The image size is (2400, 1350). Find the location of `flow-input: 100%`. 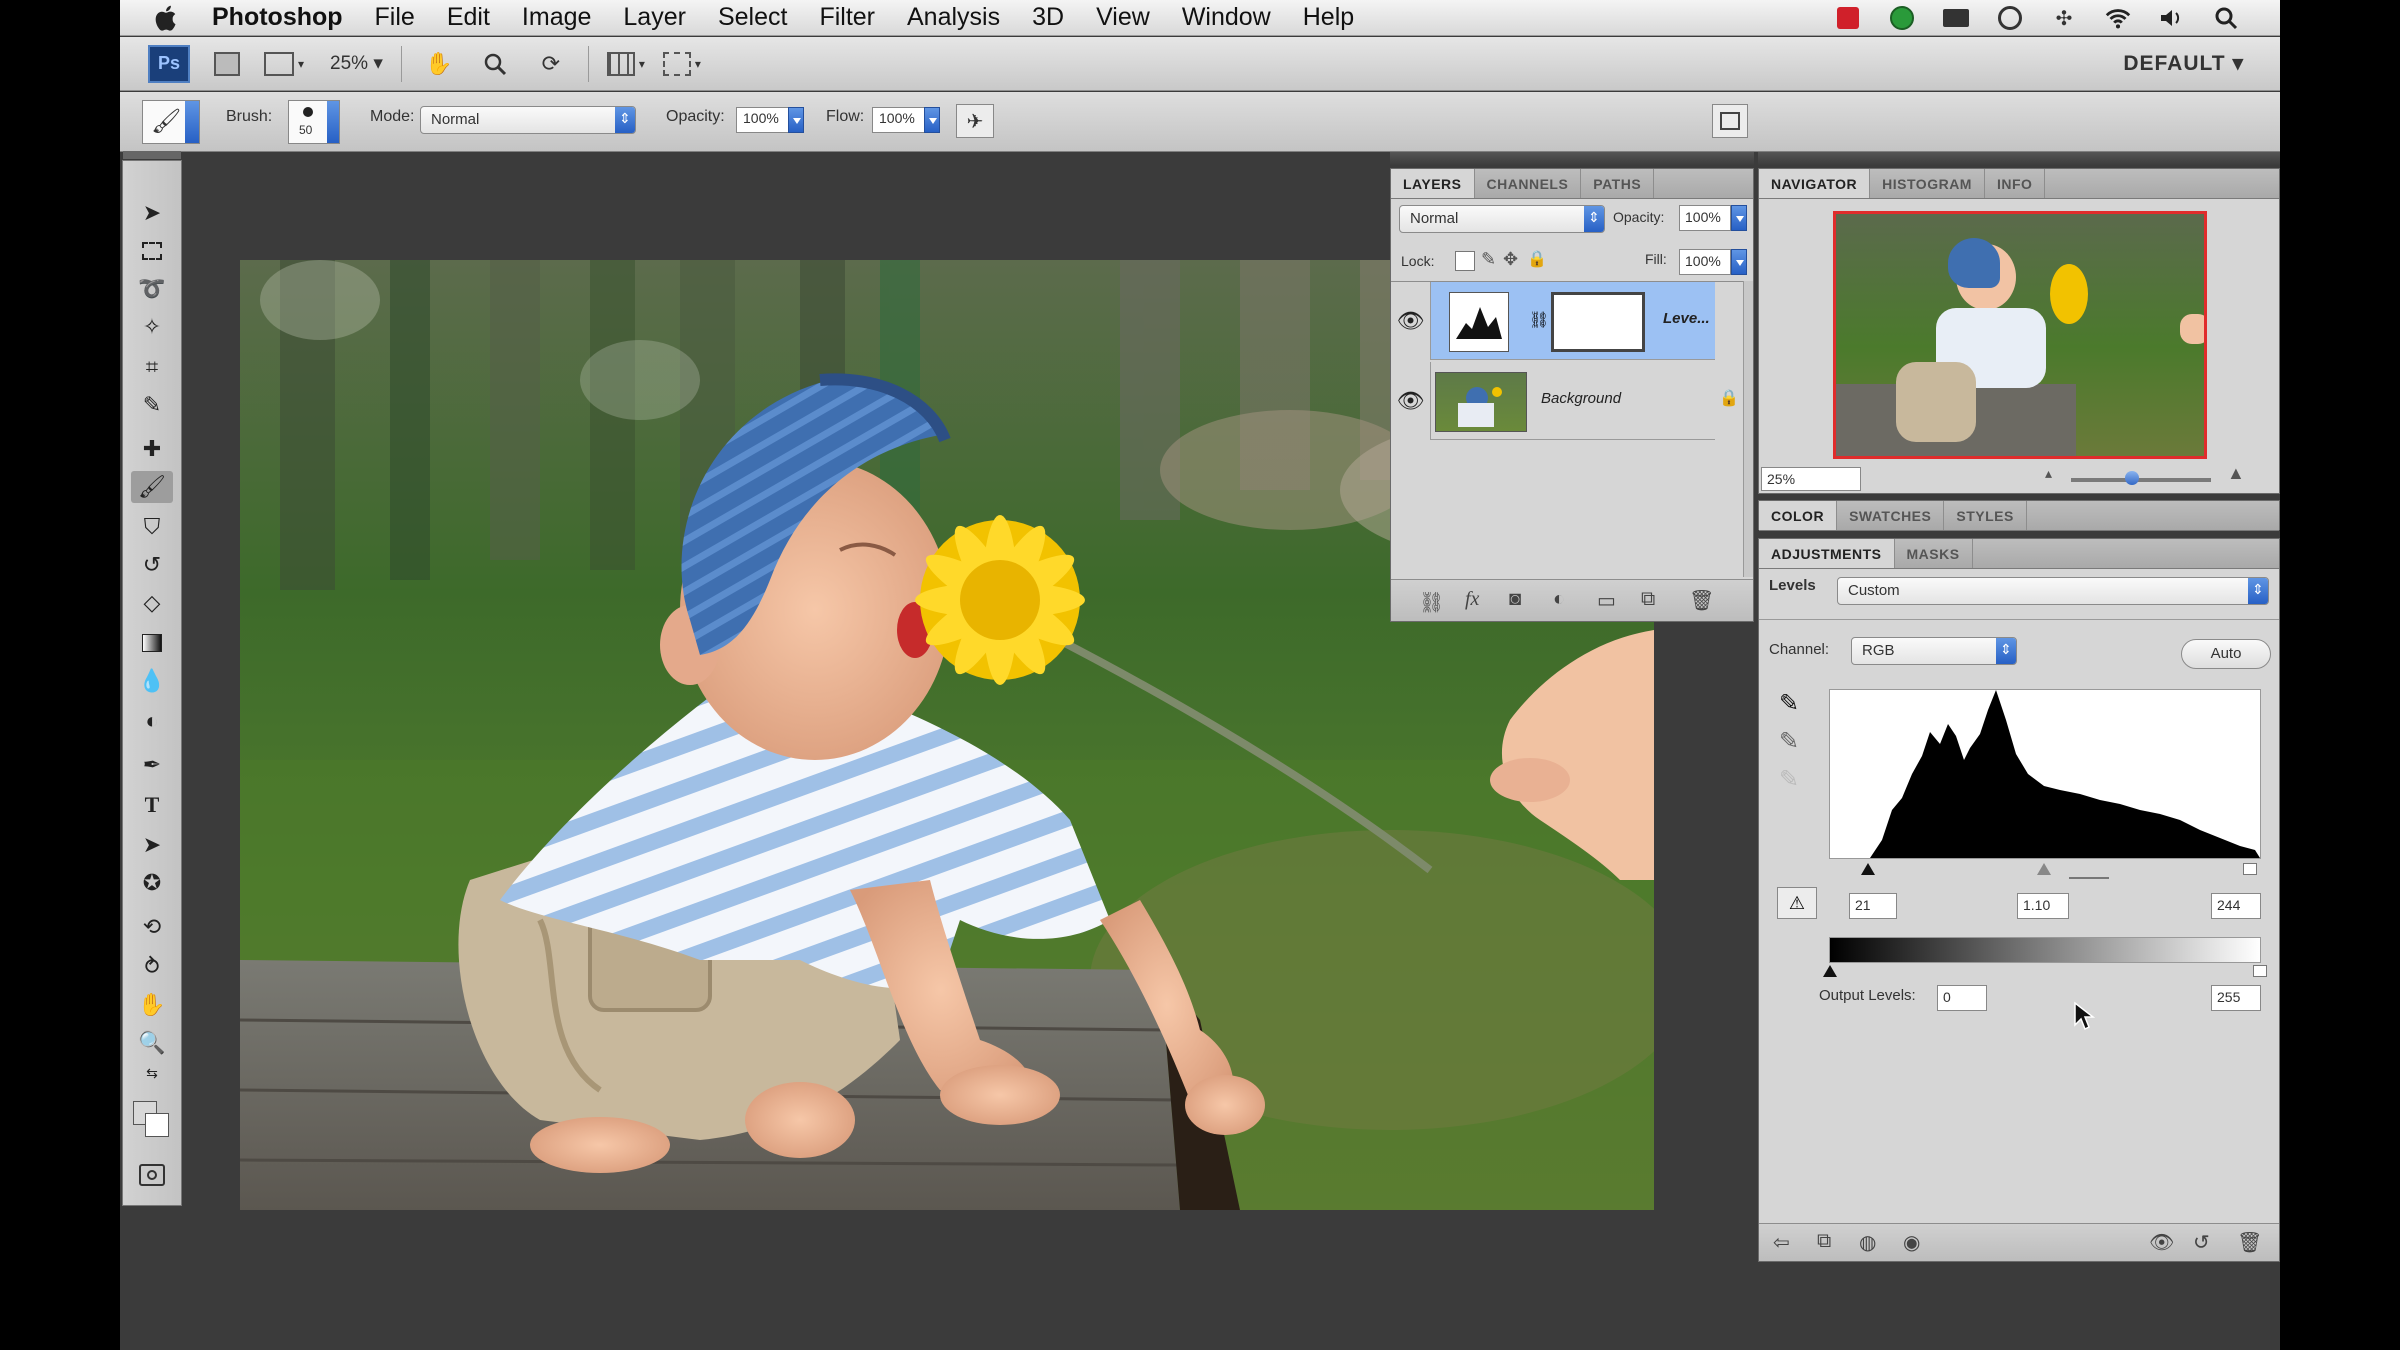

flow-input: 100% is located at coordinates (899, 120).